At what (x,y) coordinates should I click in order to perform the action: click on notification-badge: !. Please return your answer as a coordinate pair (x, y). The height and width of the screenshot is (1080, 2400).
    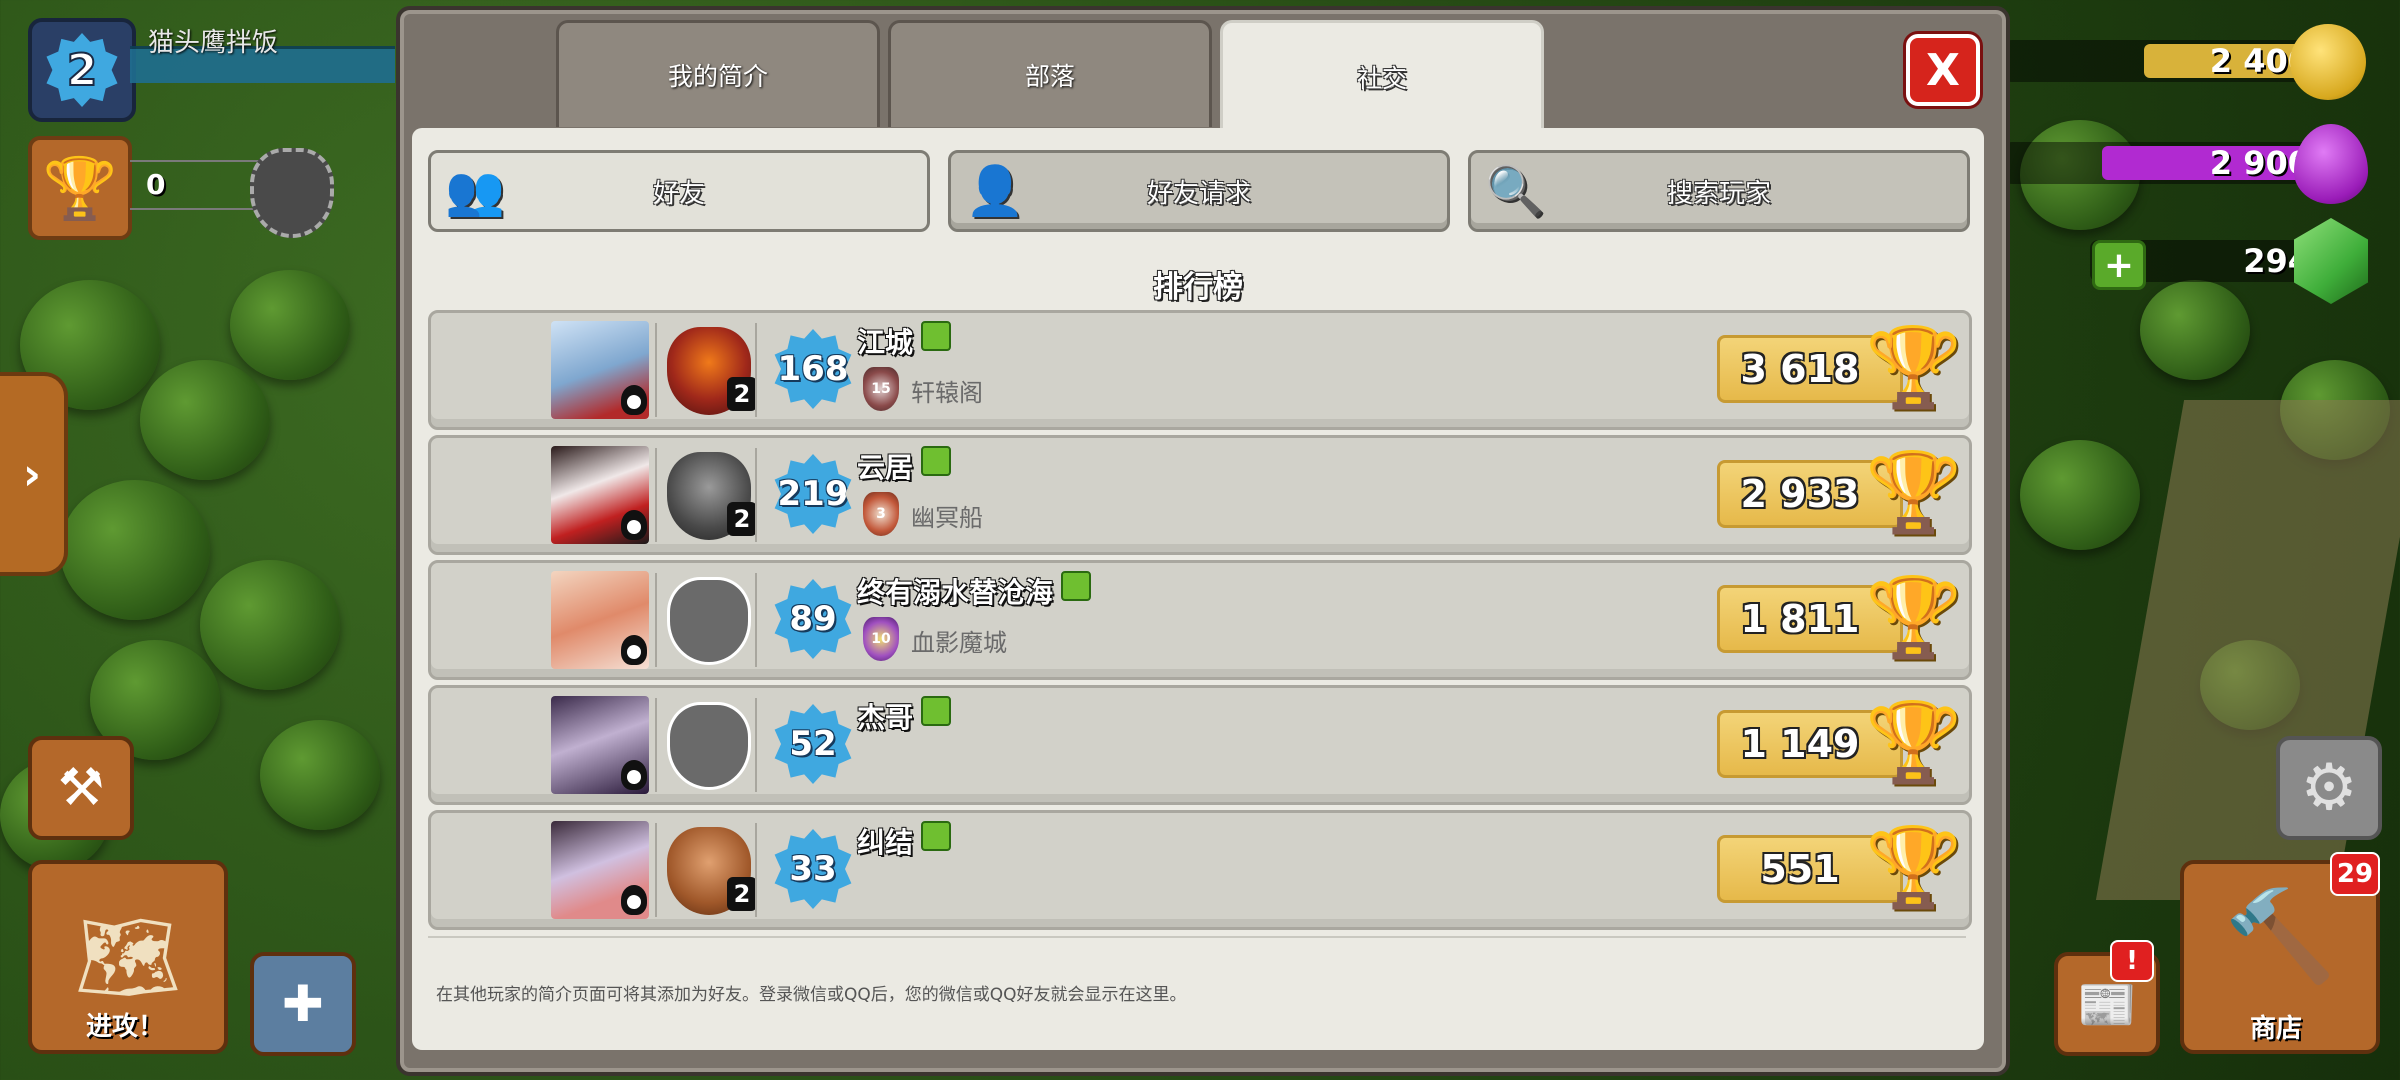
    Looking at the image, I should click on (2132, 961).